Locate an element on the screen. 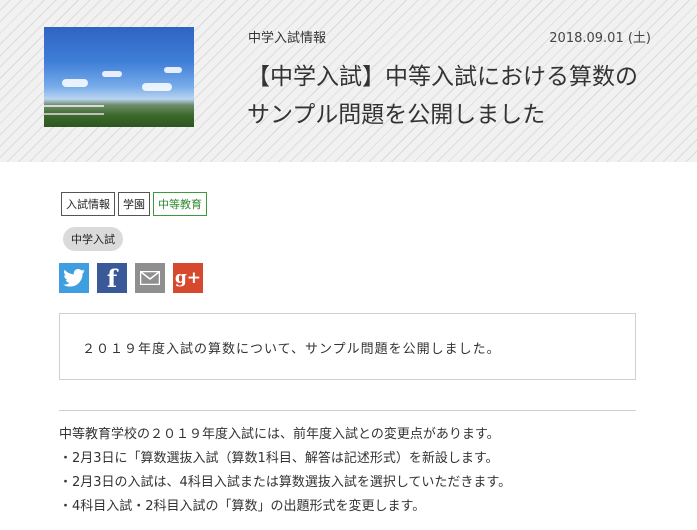  google-plus-icon: g+ is located at coordinates (188, 278).